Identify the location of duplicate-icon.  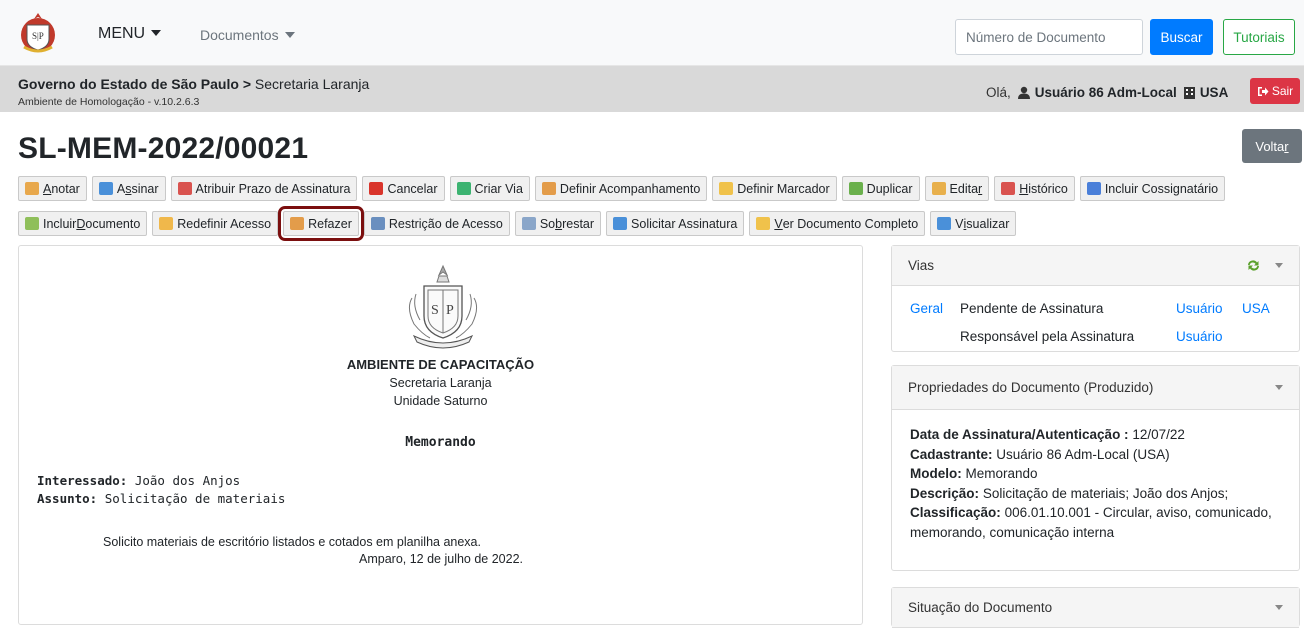
(855, 188).